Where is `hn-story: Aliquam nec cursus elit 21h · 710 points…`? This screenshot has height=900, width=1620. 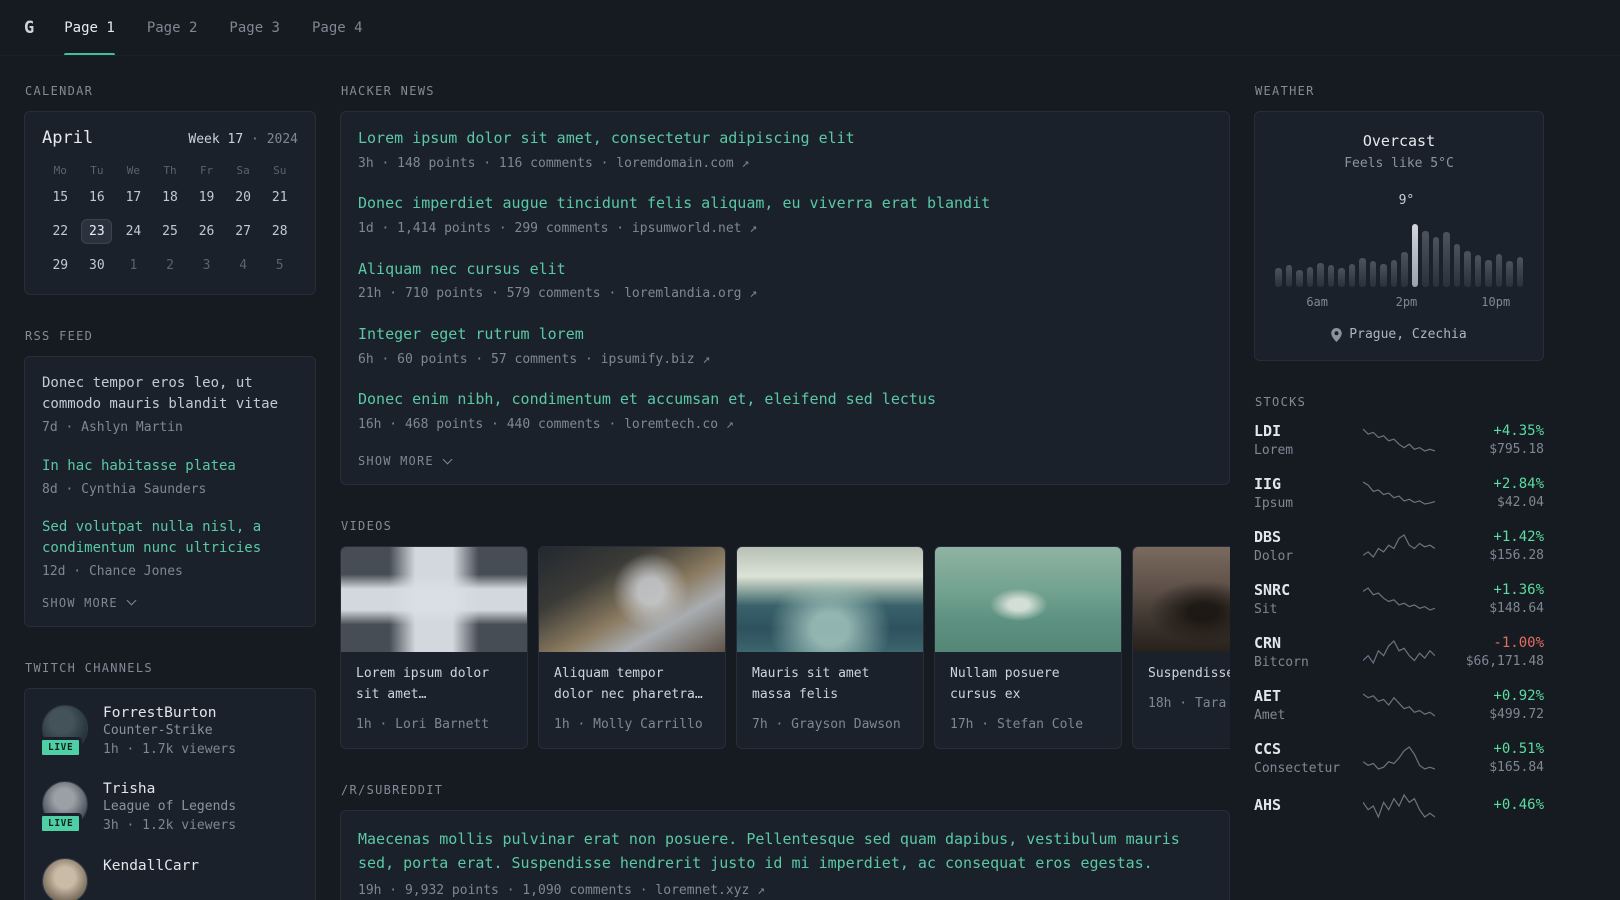
hn-story: Aliquam nec cursus elit 21h · 710 points… is located at coordinates (785, 281).